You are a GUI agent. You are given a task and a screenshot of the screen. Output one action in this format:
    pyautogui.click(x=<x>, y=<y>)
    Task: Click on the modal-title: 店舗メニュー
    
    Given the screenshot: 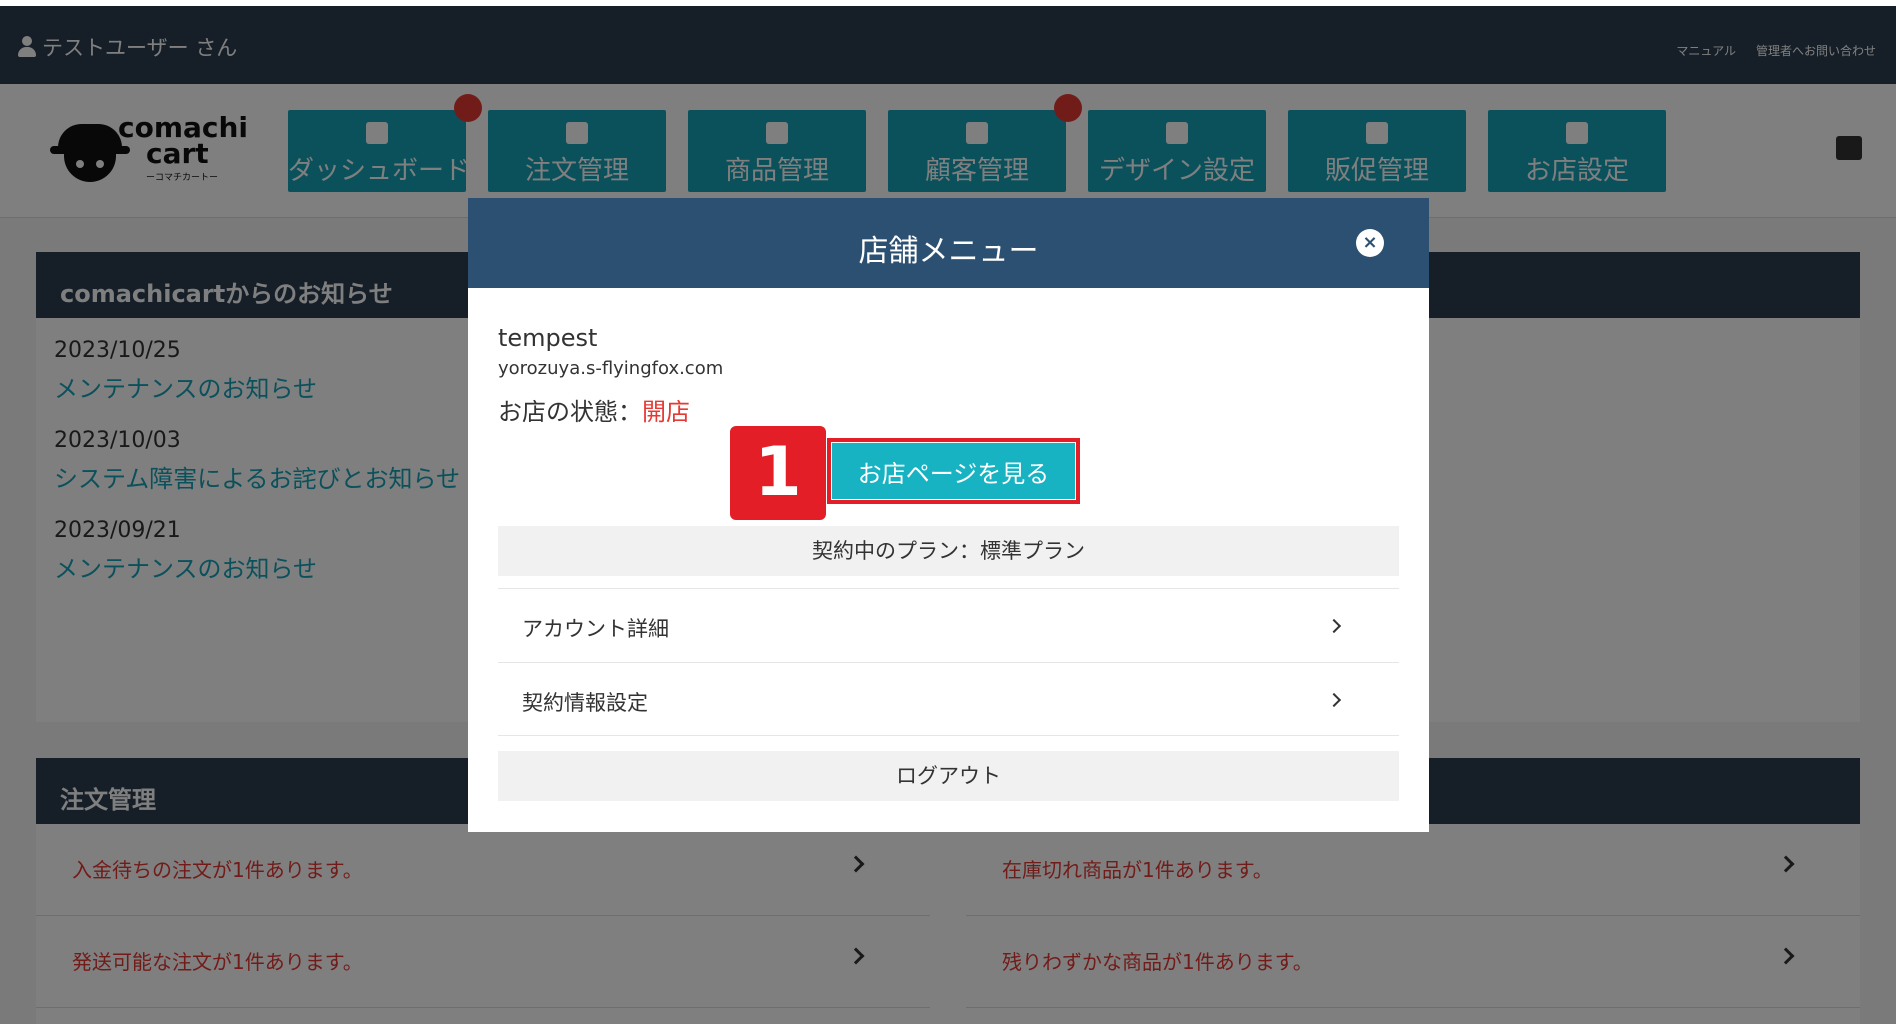 What is the action you would take?
    pyautogui.click(x=948, y=251)
    